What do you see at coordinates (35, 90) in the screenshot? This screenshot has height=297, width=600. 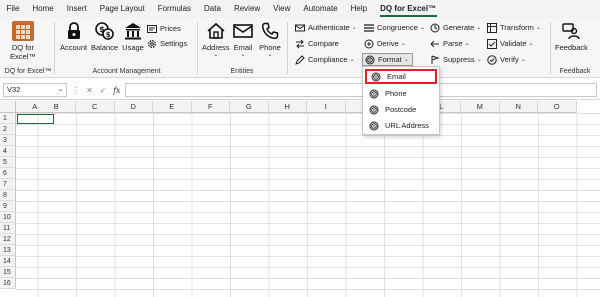 I see `name-box: V32 ⌄` at bounding box center [35, 90].